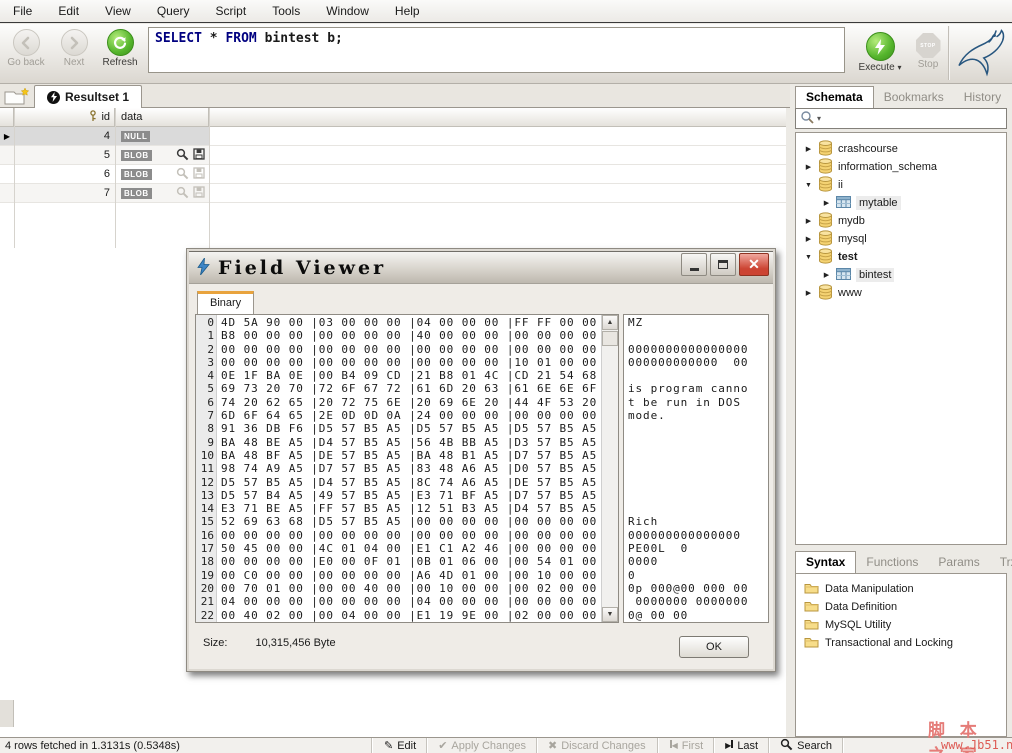 The width and height of the screenshot is (1012, 753). Describe the element at coordinates (878, 203) in the screenshot. I see `tree-label: mytable` at that location.